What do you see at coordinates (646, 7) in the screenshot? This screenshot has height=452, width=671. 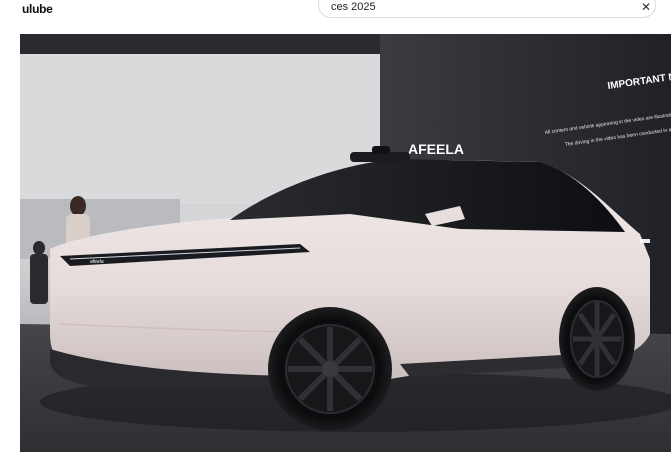 I see `close-icon: ✕` at bounding box center [646, 7].